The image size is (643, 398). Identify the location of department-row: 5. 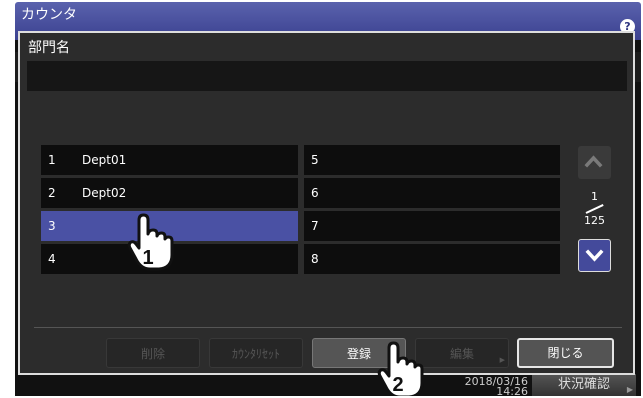
(432, 160).